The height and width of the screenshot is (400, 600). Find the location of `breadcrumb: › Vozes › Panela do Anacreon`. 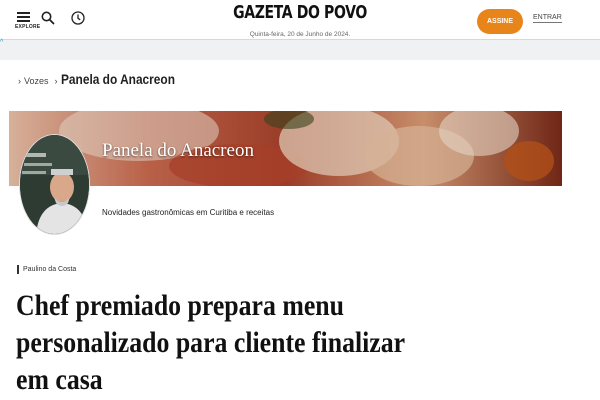

breadcrumb: › Vozes › Panela do Anacreon is located at coordinates (106, 80).